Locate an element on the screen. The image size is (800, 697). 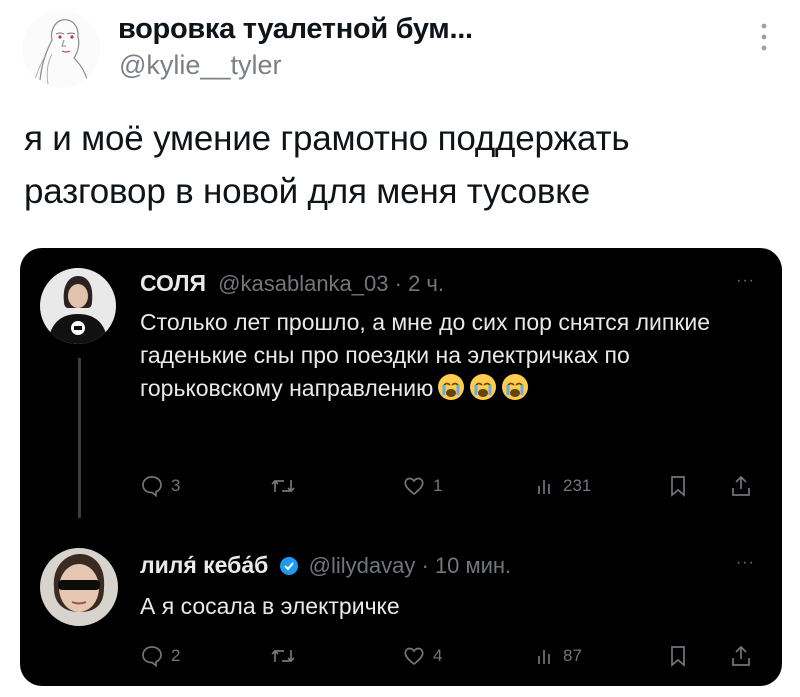
like-button: 4 is located at coordinates (422, 656).